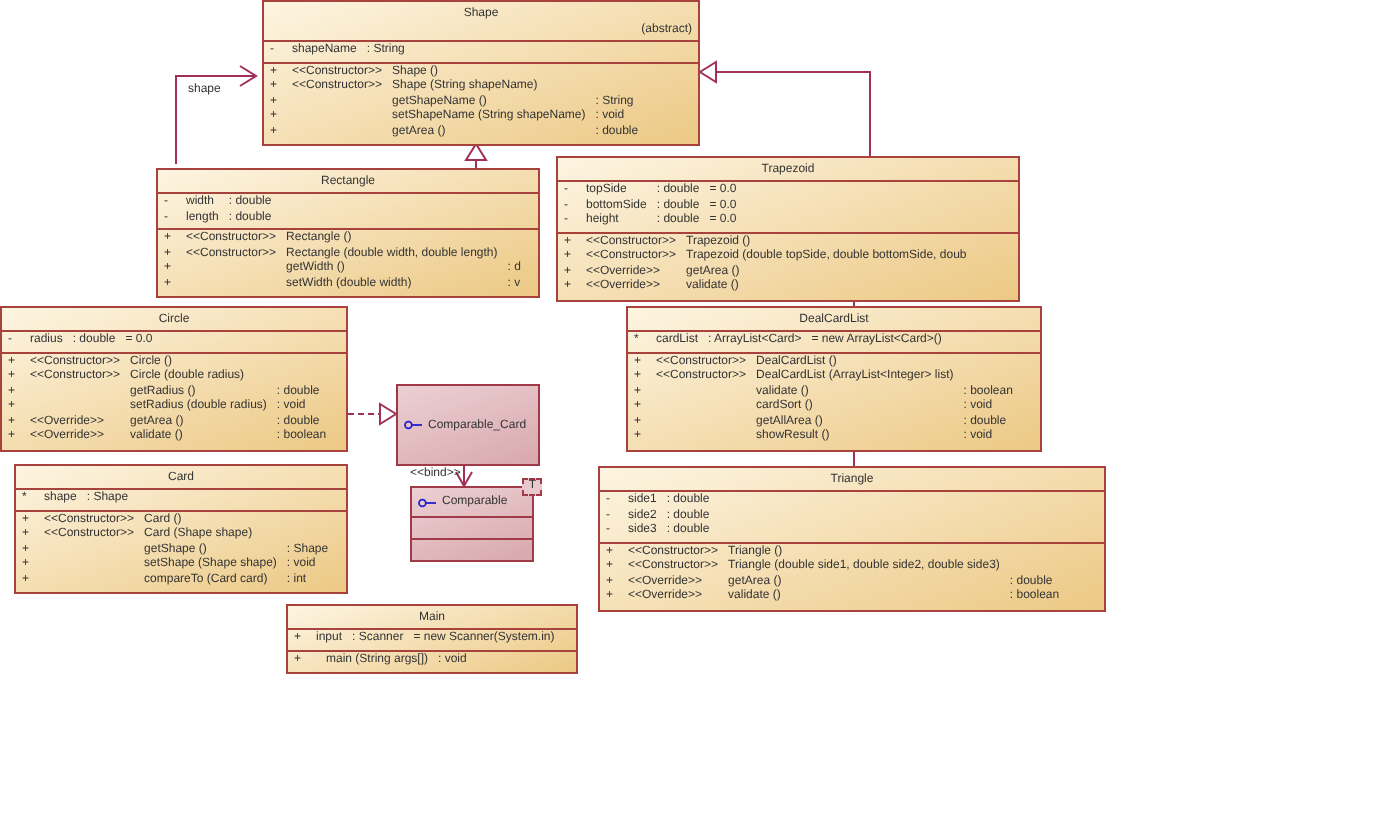 Image resolution: width=1386 pixels, height=840 pixels. Describe the element at coordinates (216, 115) in the screenshot. I see `association-connector` at that location.